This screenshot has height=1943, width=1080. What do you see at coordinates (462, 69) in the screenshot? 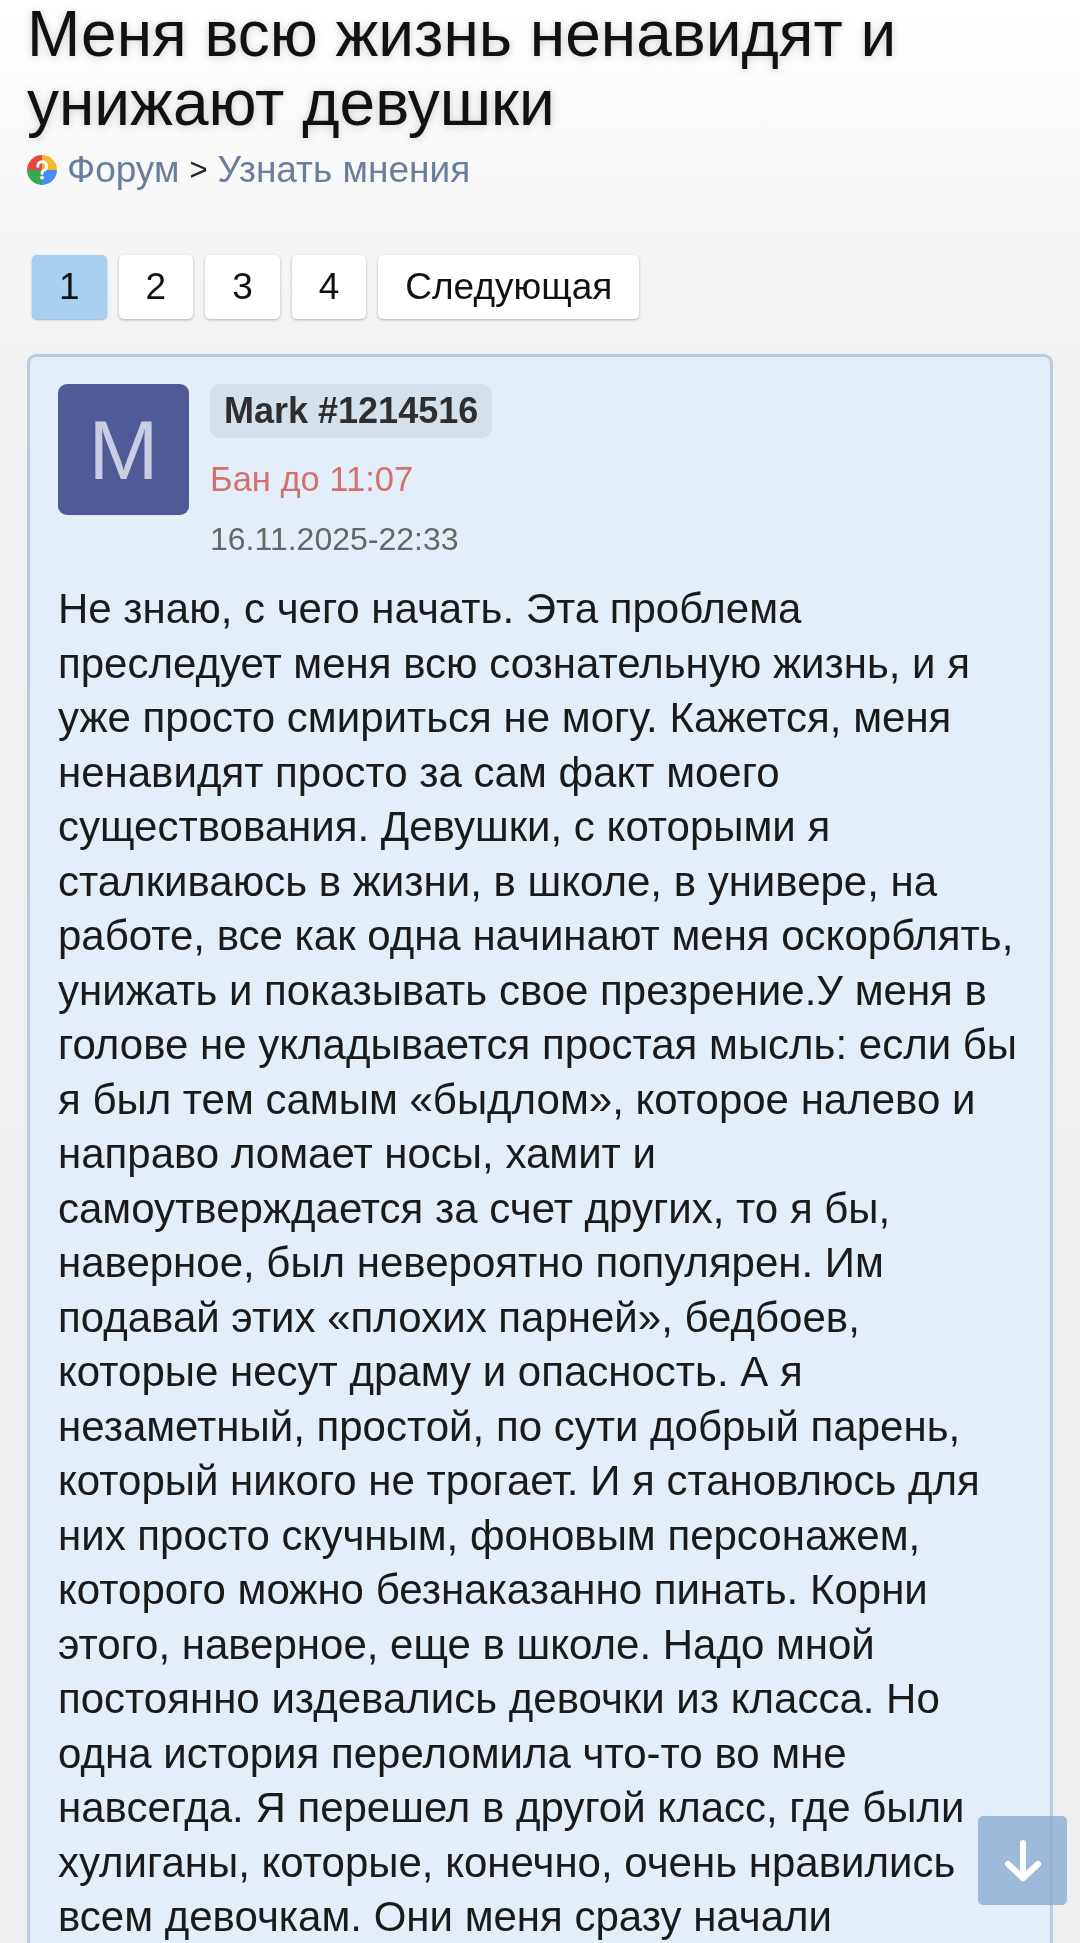
I see `page-title: Меня всю жизнь ненавидят и унижают девушки` at bounding box center [462, 69].